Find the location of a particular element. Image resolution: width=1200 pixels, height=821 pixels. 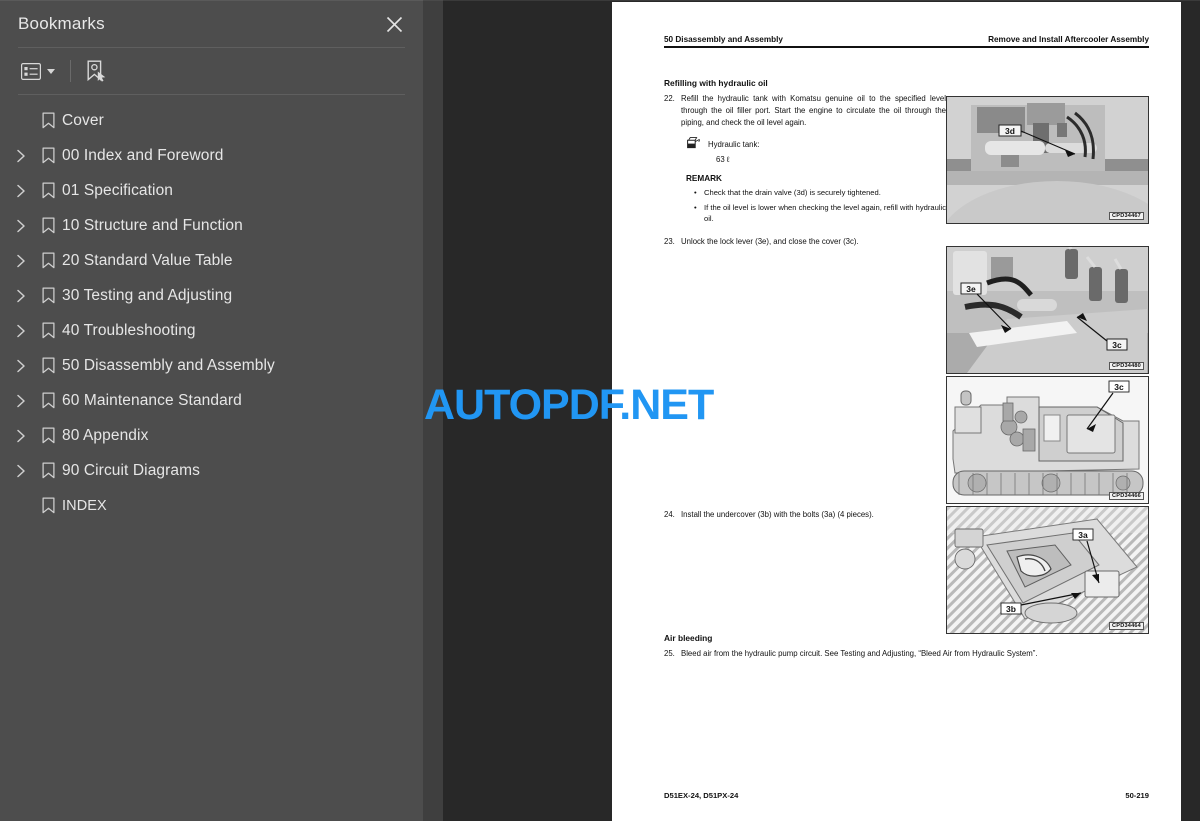

running-head-left: 50 Disassembly and Assembly is located at coordinates (723, 39).